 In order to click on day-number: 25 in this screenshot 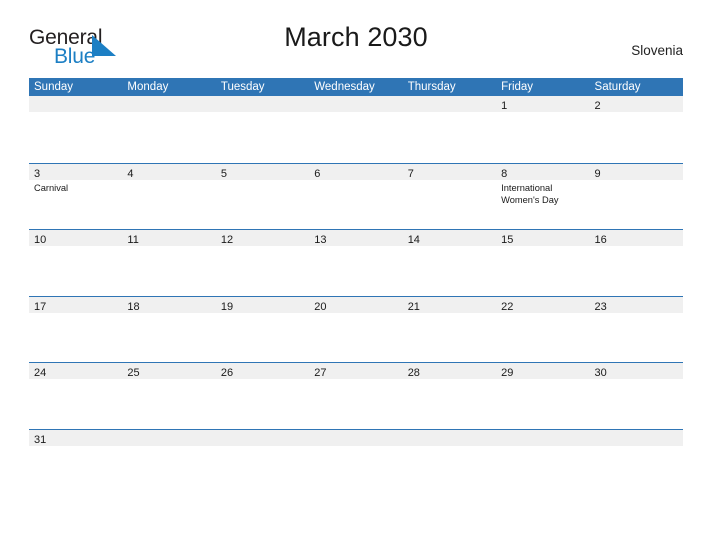, I will do `click(133, 373)`.